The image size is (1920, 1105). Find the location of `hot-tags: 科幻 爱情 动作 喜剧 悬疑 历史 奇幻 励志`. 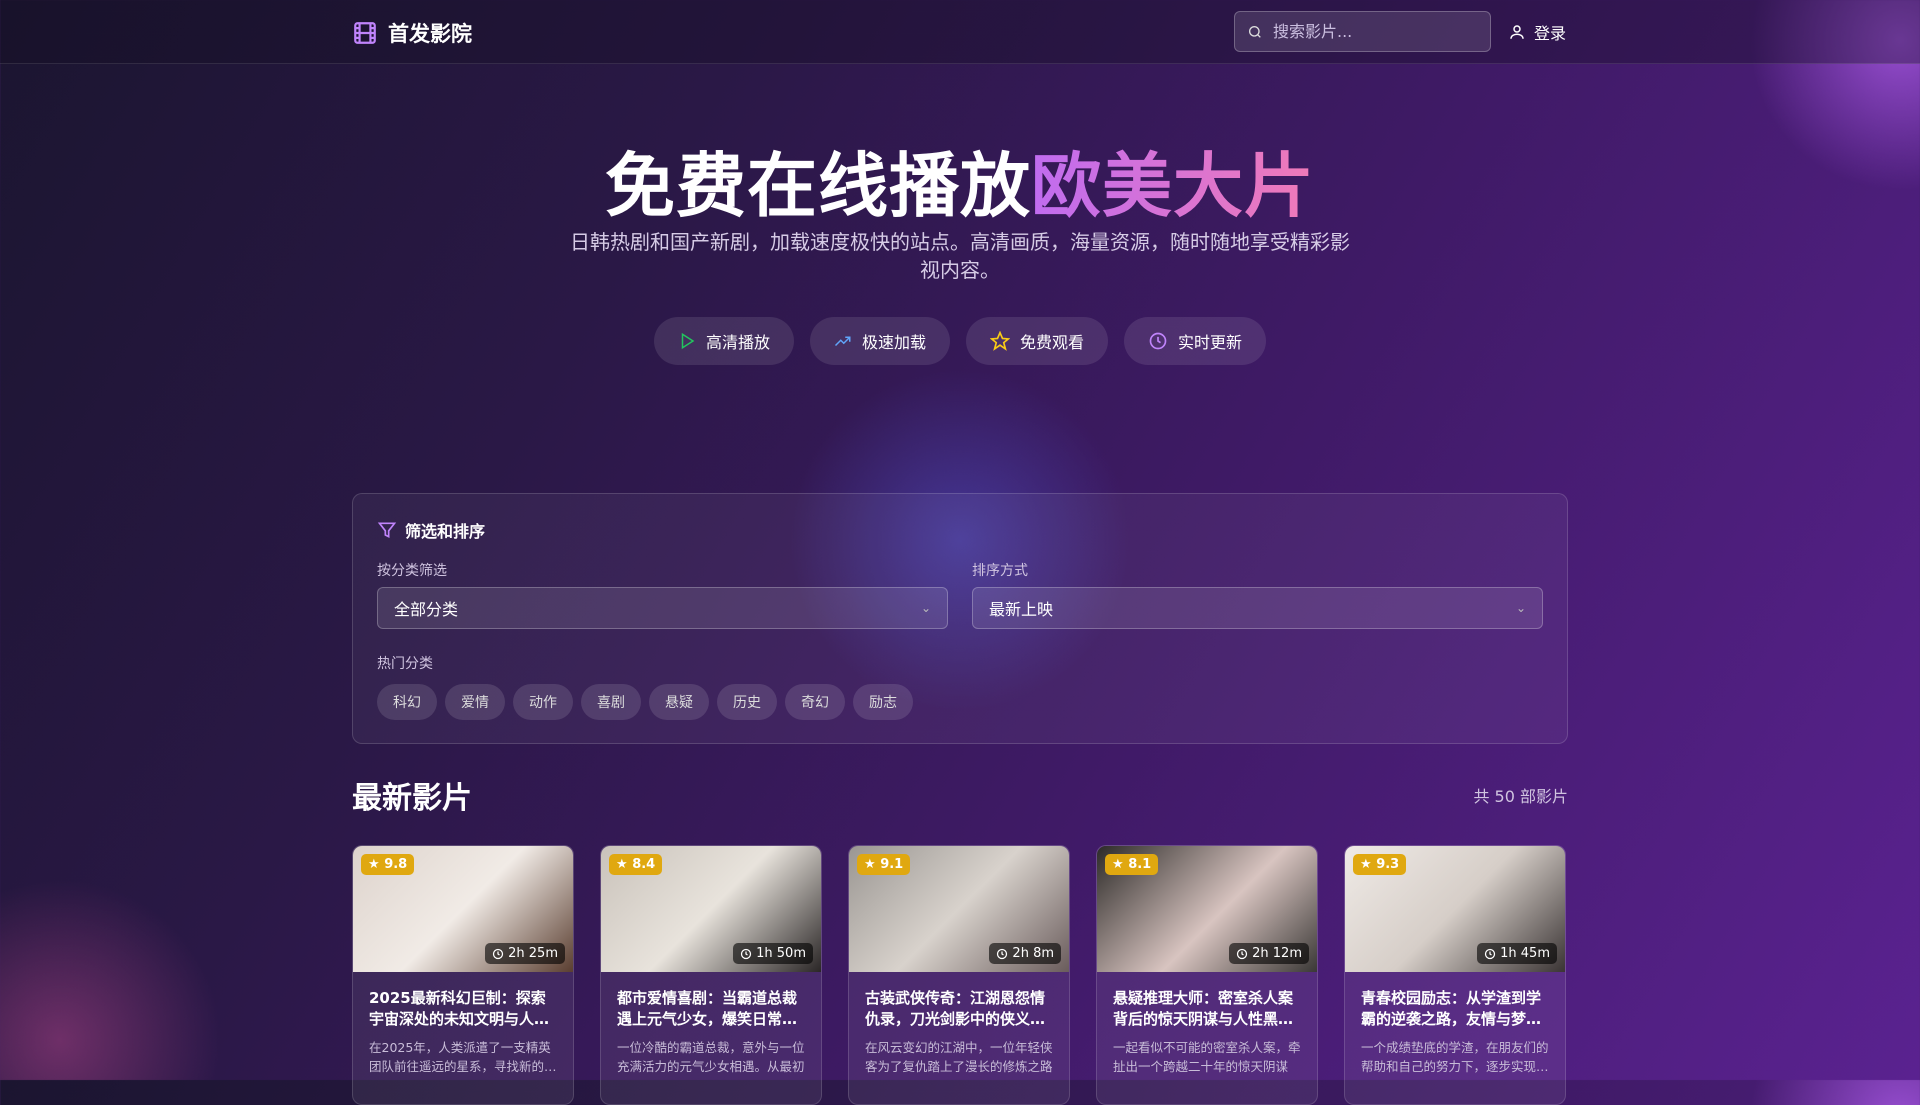

hot-tags: 科幻 爱情 动作 喜剧 悬疑 历史 奇幻 励志 is located at coordinates (645, 702).